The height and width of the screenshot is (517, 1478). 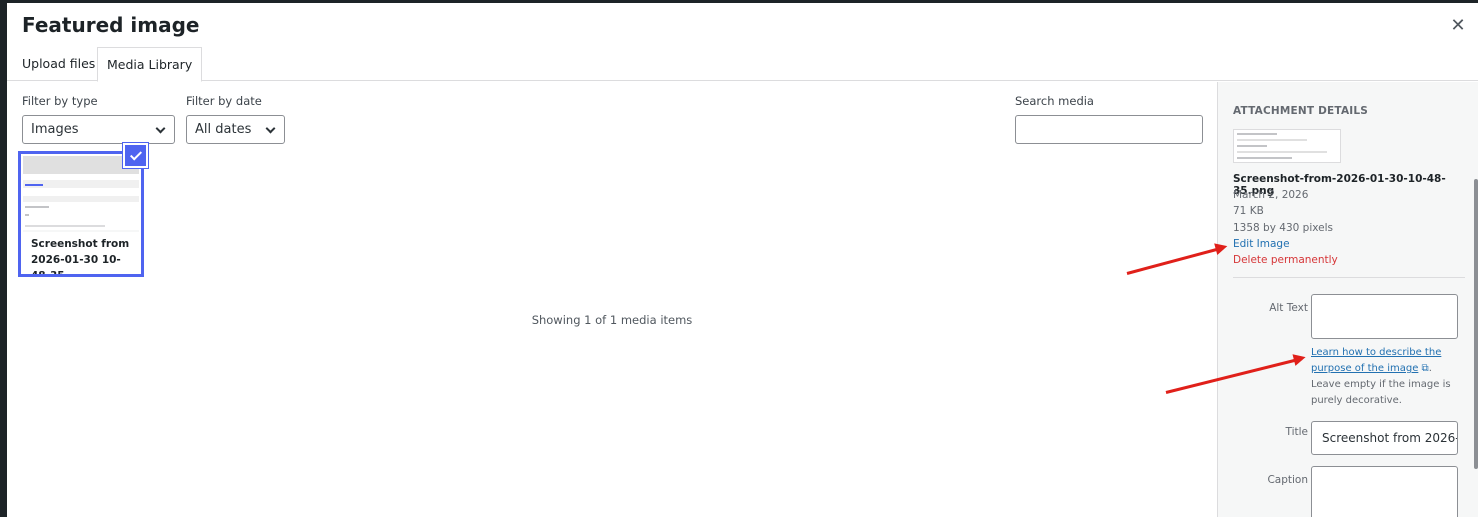 What do you see at coordinates (98, 129) in the screenshot?
I see `filter-type-select: Images` at bounding box center [98, 129].